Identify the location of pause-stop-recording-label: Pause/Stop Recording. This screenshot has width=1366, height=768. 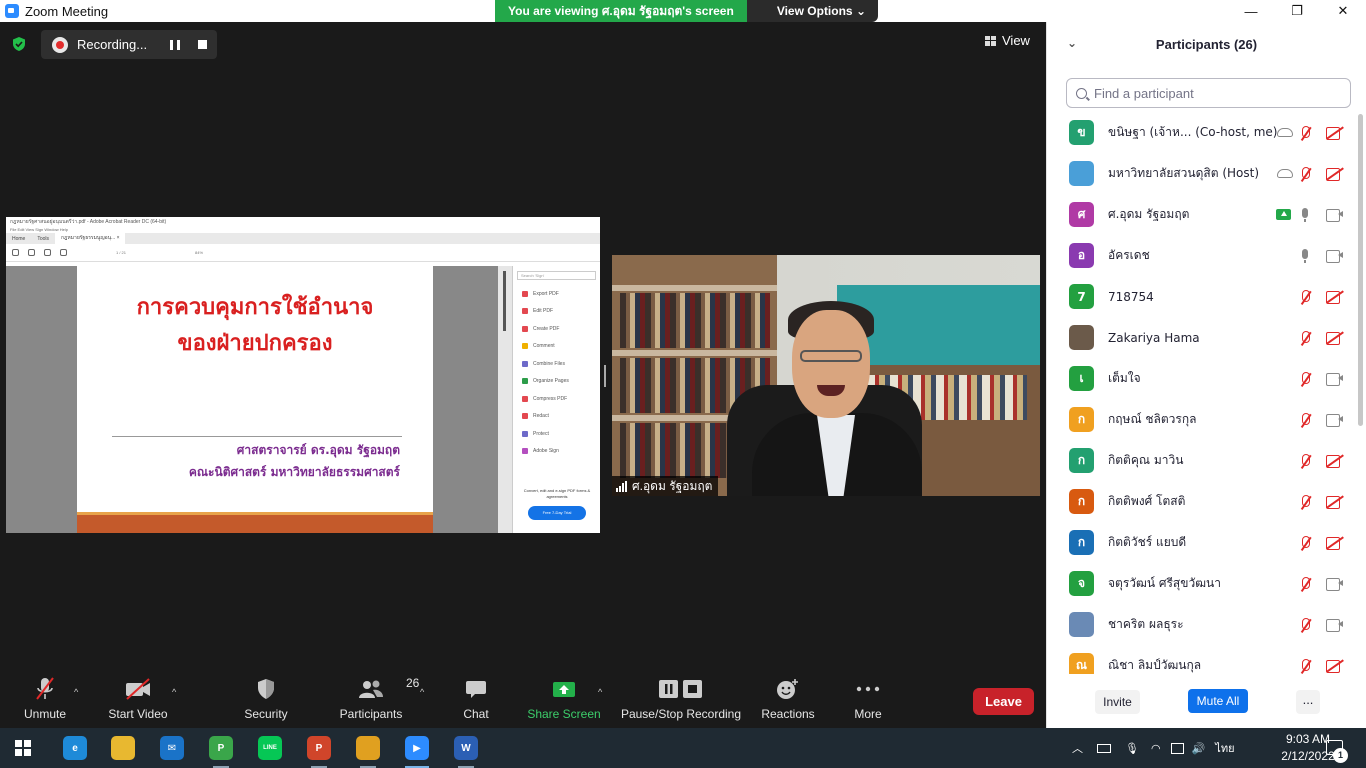
(681, 714).